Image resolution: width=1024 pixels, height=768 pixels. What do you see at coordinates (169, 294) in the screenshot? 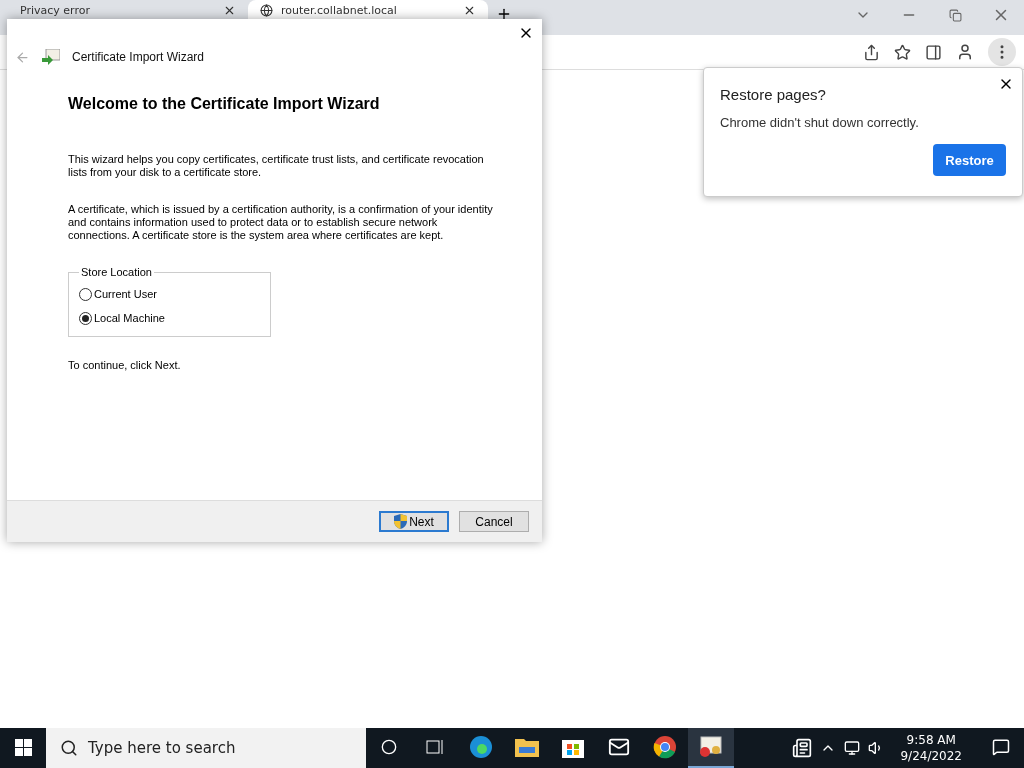
I see `radio-option: Current User` at bounding box center [169, 294].